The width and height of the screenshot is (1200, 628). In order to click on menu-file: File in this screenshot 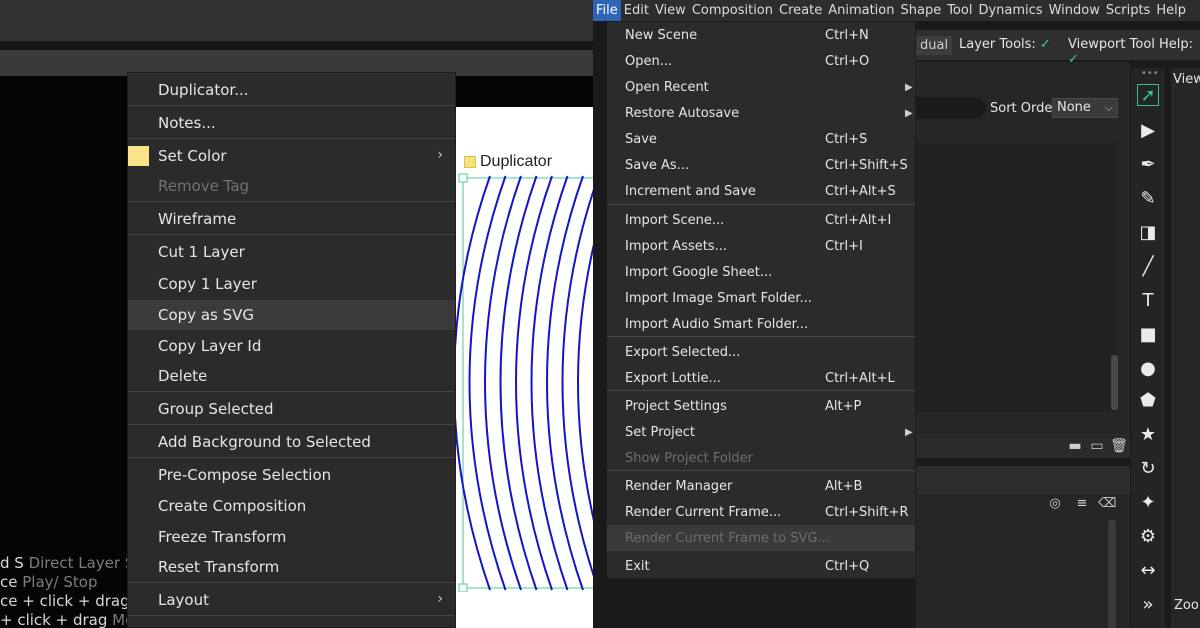, I will do `click(607, 10)`.